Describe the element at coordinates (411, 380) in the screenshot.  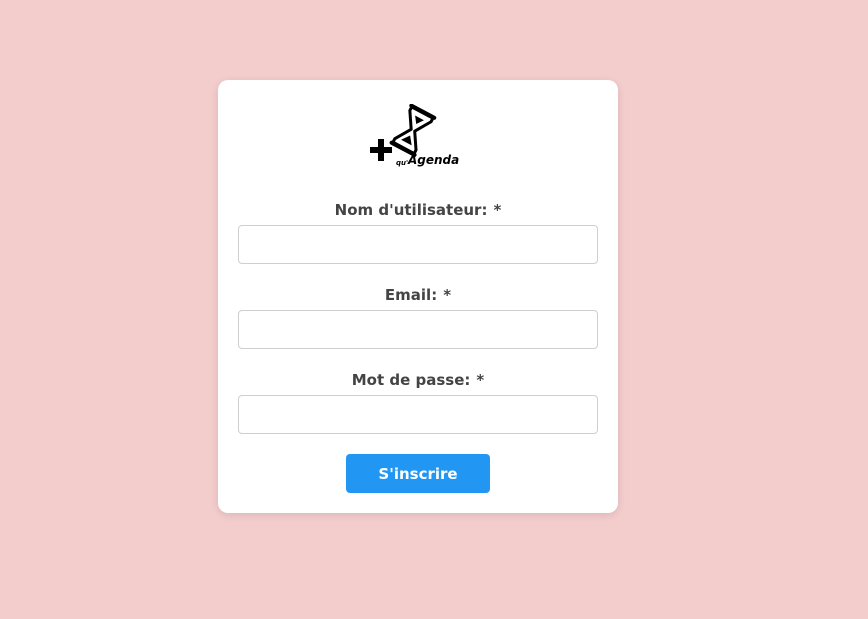
I see `password-label-text: Mot de passe:` at that location.